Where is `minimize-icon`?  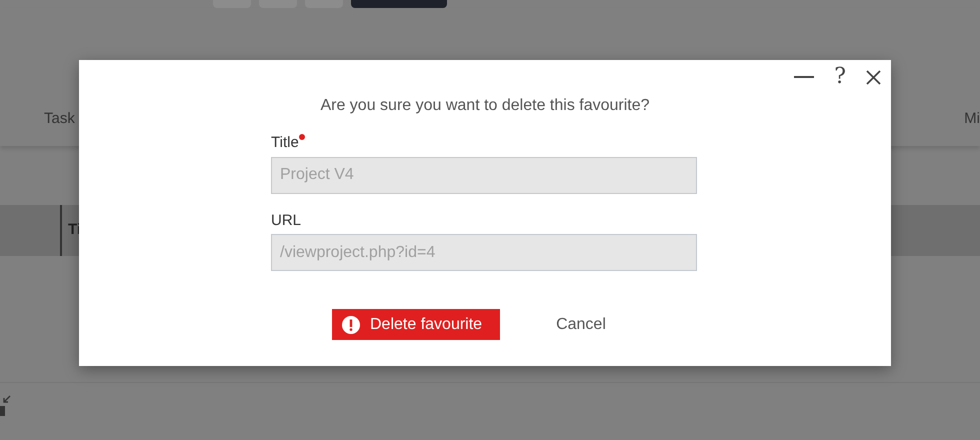
minimize-icon is located at coordinates (804, 77).